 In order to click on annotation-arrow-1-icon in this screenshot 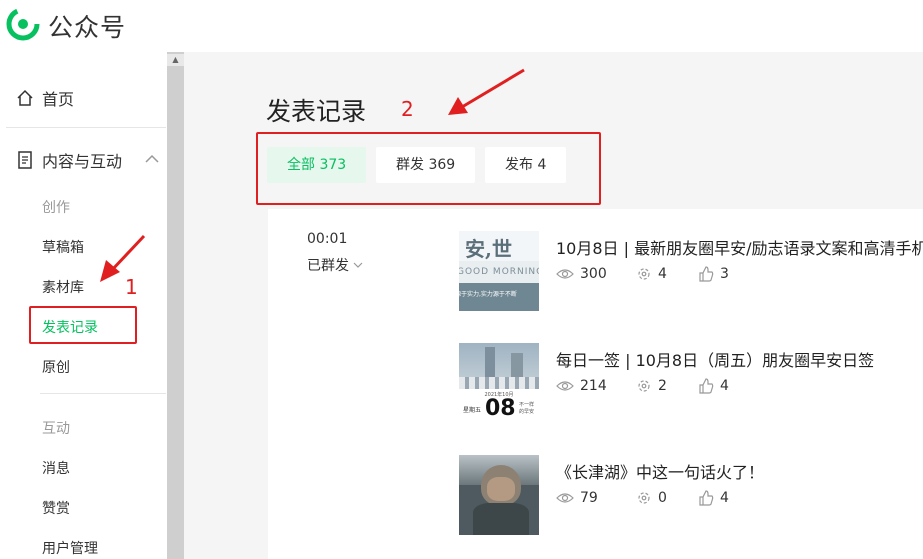, I will do `click(123, 258)`.